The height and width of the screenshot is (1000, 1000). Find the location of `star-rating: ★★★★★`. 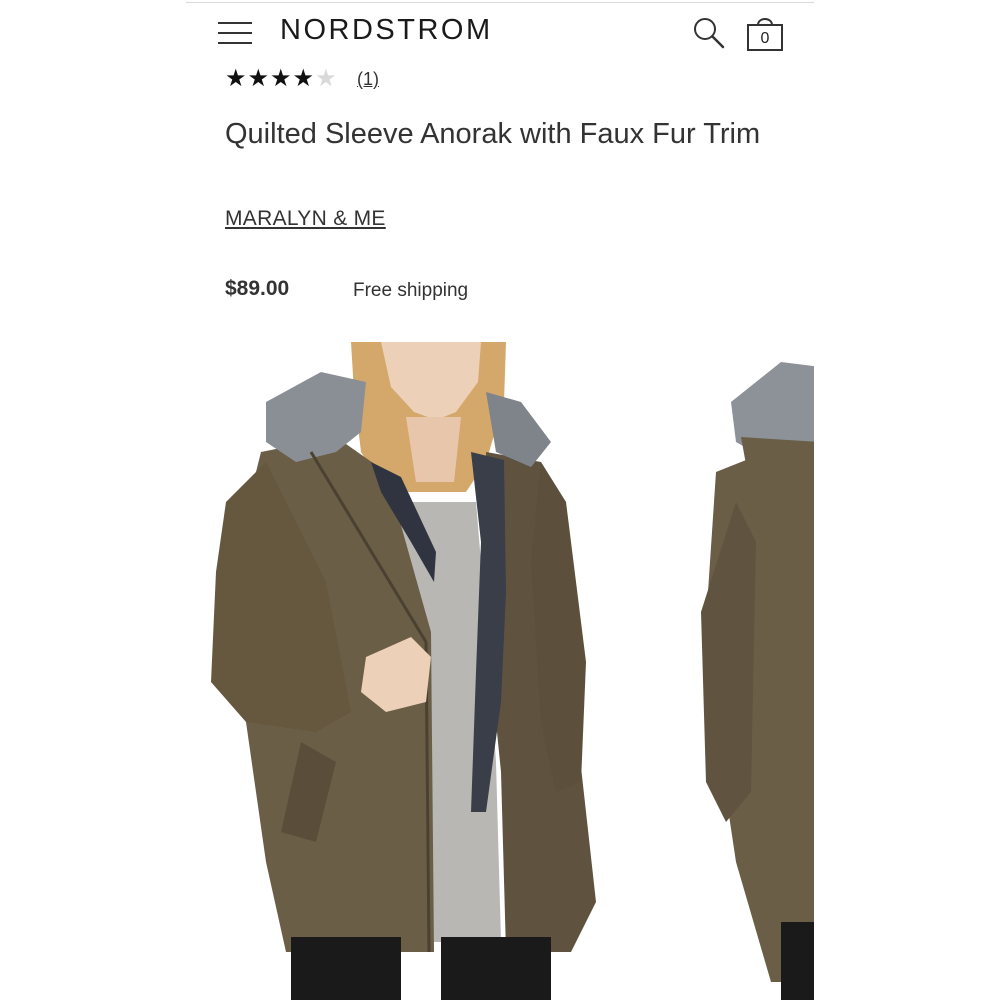

star-rating: ★★★★★ is located at coordinates (281, 78).